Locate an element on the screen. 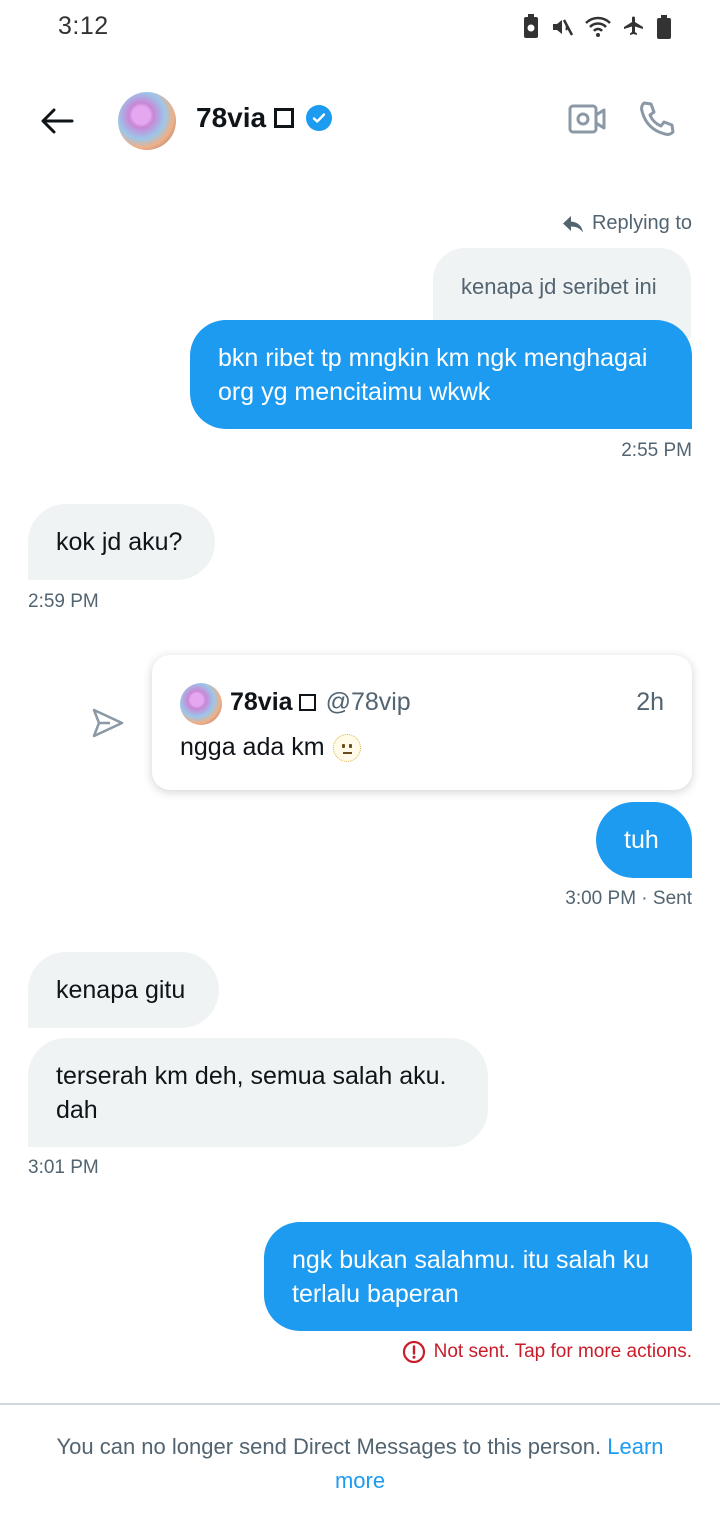 The image size is (720, 1520). phone-icon is located at coordinates (657, 118).